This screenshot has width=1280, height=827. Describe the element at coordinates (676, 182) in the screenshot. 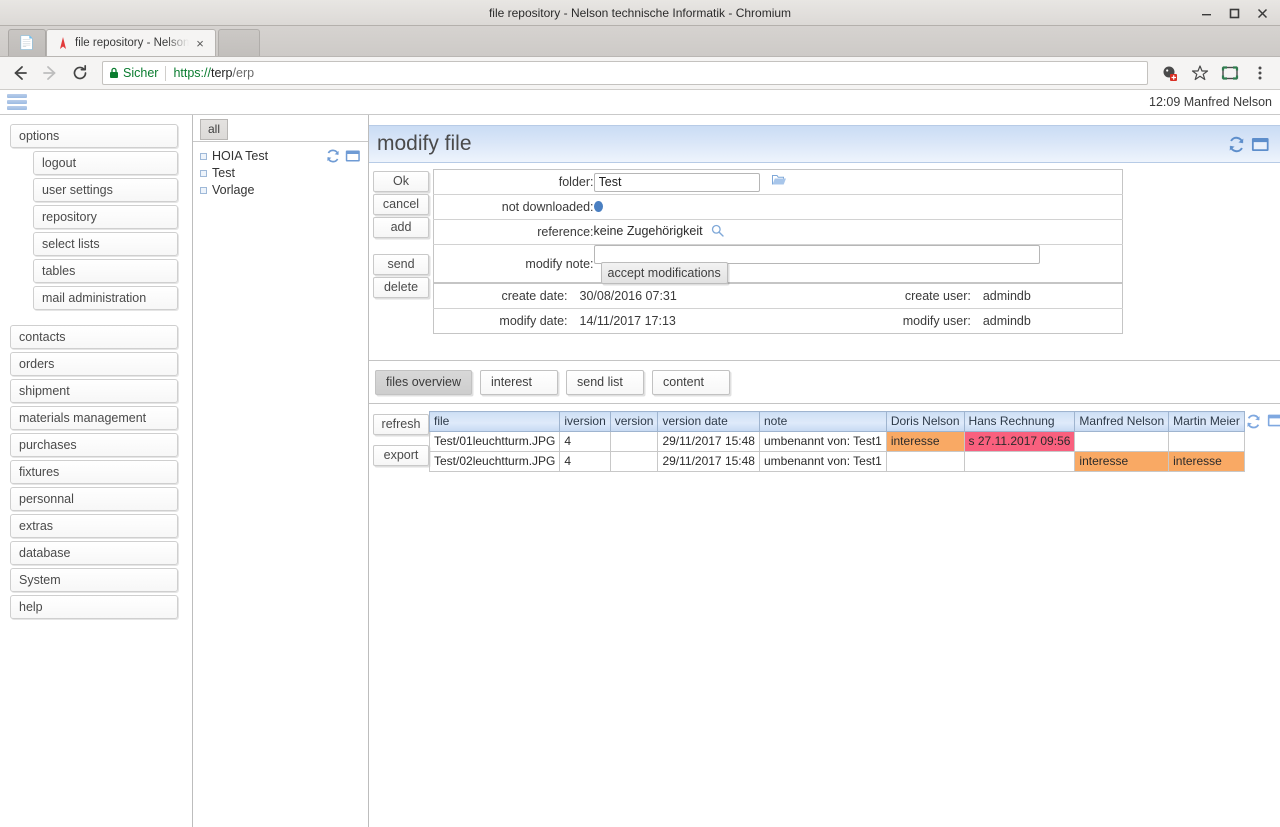

I see `folder-input` at that location.